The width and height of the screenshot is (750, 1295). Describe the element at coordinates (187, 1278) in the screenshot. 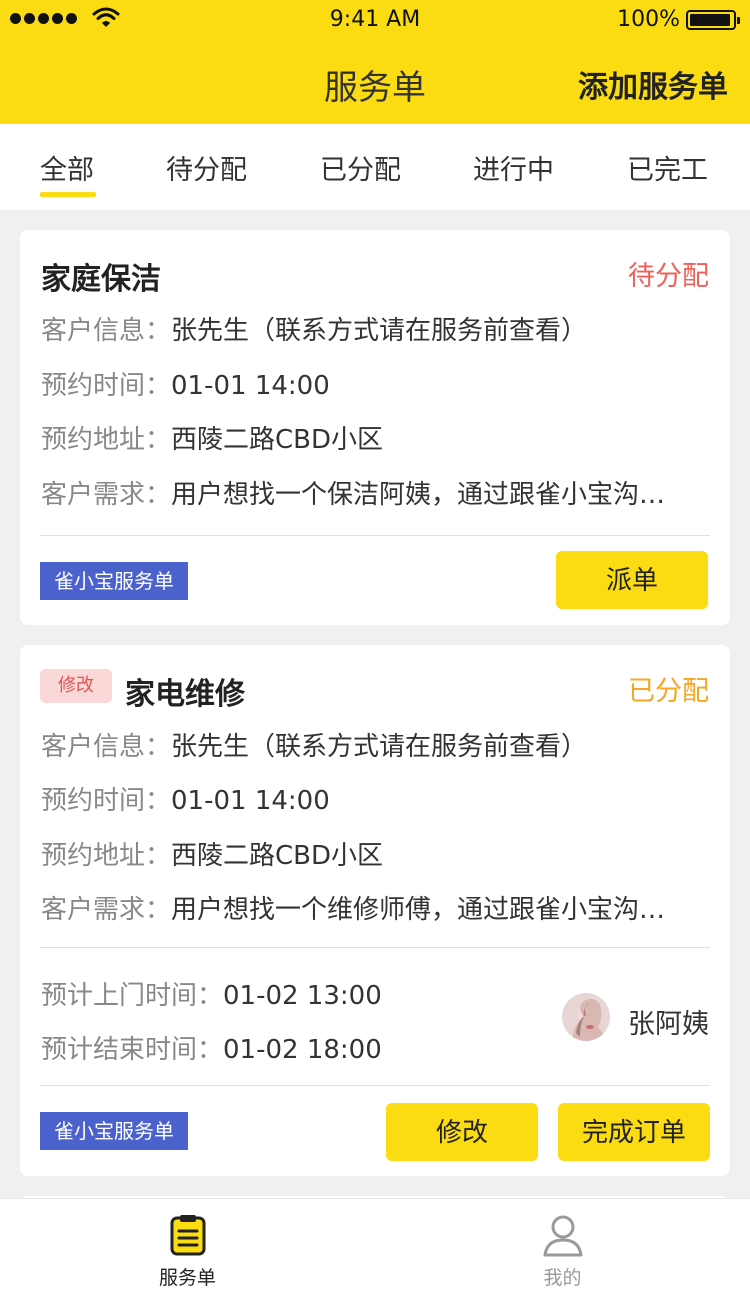

I see `tabbar-label: 服务单` at that location.